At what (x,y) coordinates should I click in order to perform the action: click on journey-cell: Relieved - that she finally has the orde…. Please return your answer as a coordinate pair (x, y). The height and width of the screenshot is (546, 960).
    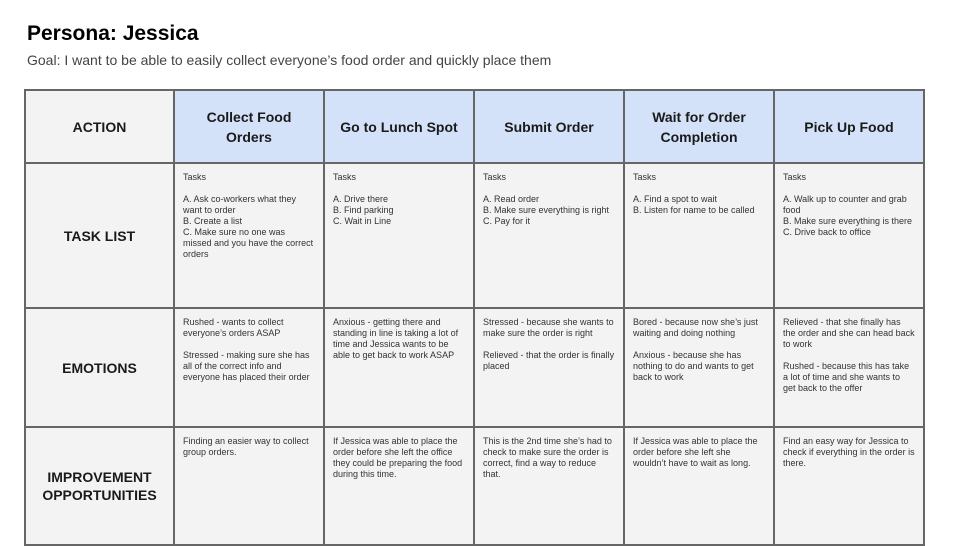
    Looking at the image, I should click on (849, 367).